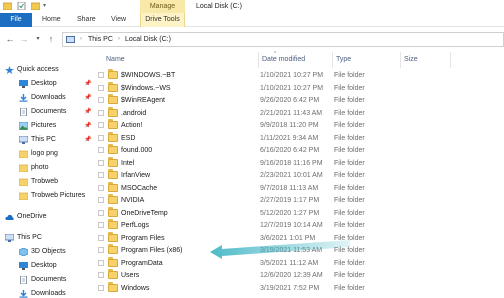  What do you see at coordinates (7, 6) in the screenshot?
I see `explorer-icon` at bounding box center [7, 6].